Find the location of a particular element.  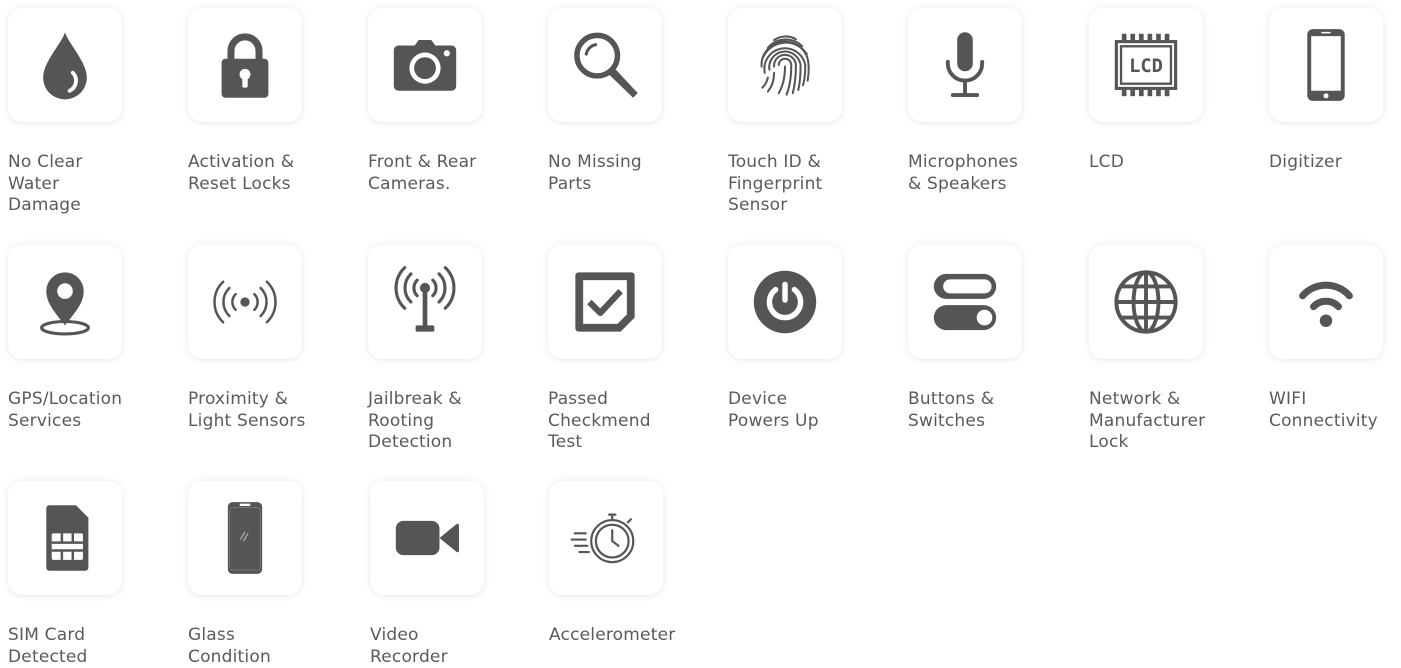

toggle-switches-icon is located at coordinates (965, 302).